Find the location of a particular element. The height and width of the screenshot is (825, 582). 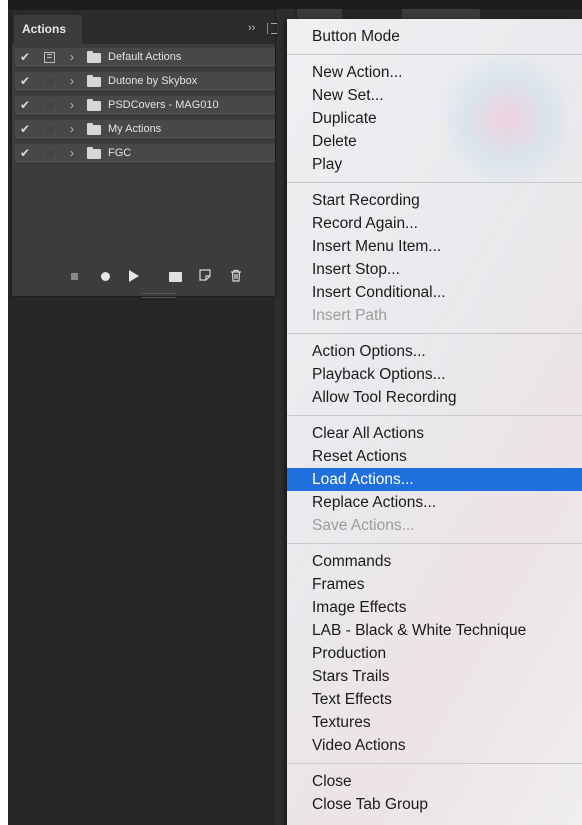

panel-footer is located at coordinates (144, 277).